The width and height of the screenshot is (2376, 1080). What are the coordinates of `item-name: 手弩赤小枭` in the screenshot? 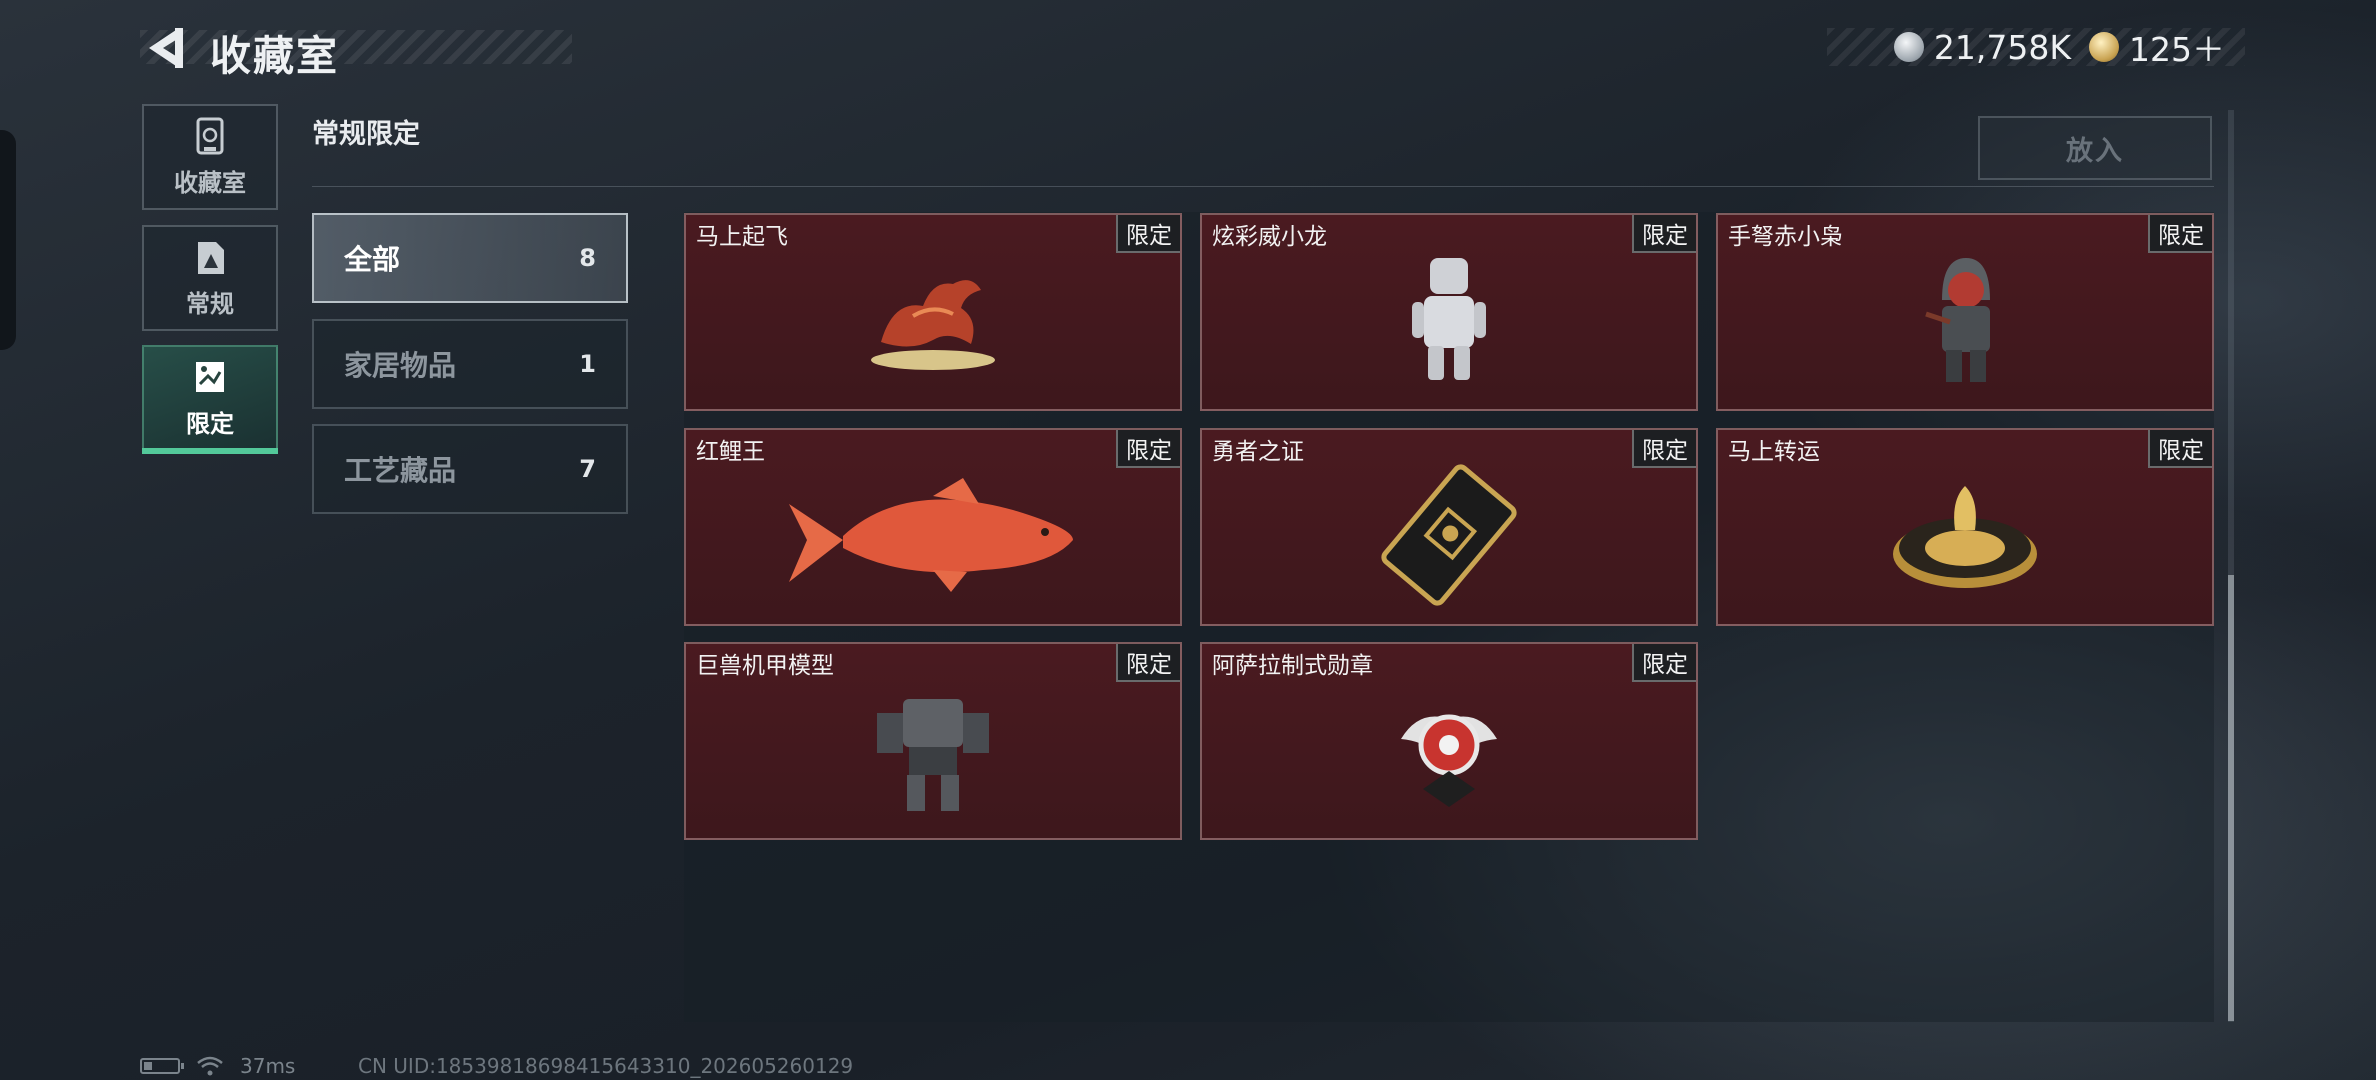 It's located at (1785, 236).